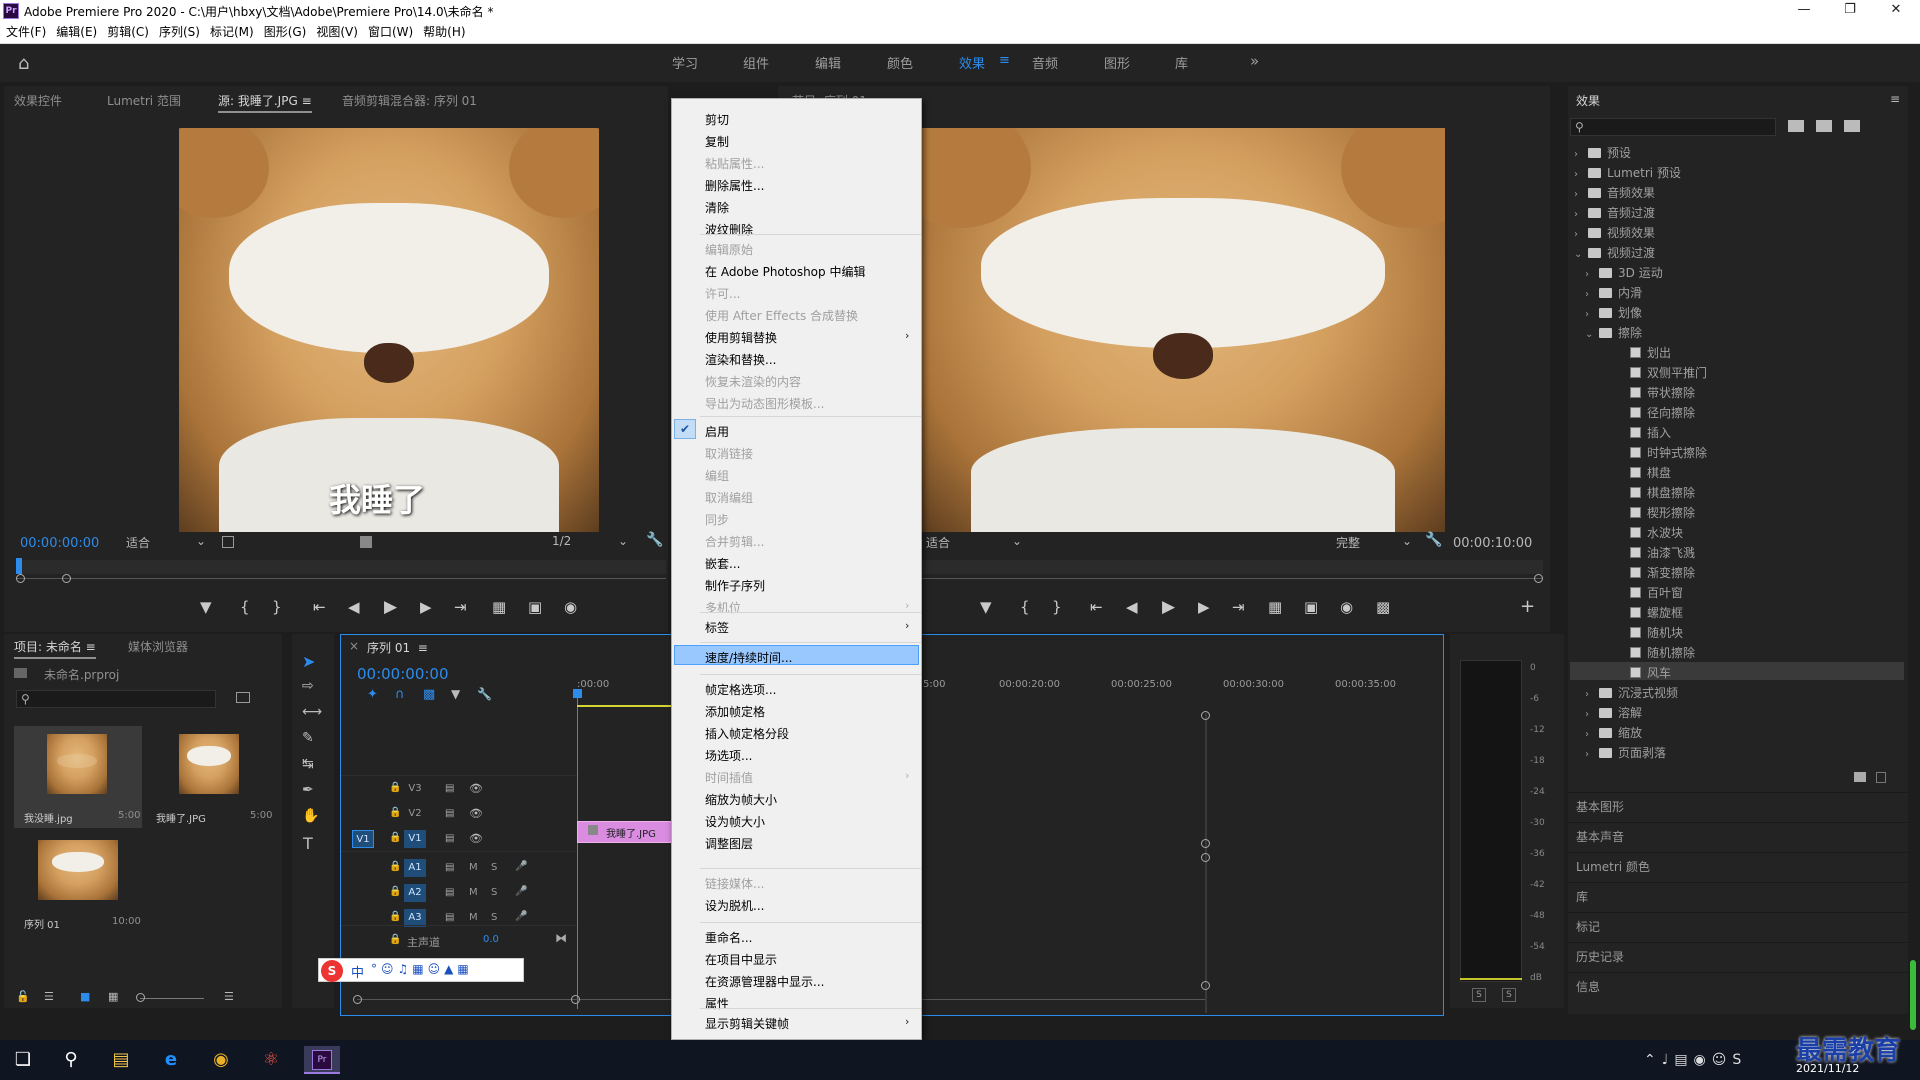 This screenshot has height=1080, width=1920. What do you see at coordinates (476, 788) in the screenshot?
I see `track-eye-icon: 👁` at bounding box center [476, 788].